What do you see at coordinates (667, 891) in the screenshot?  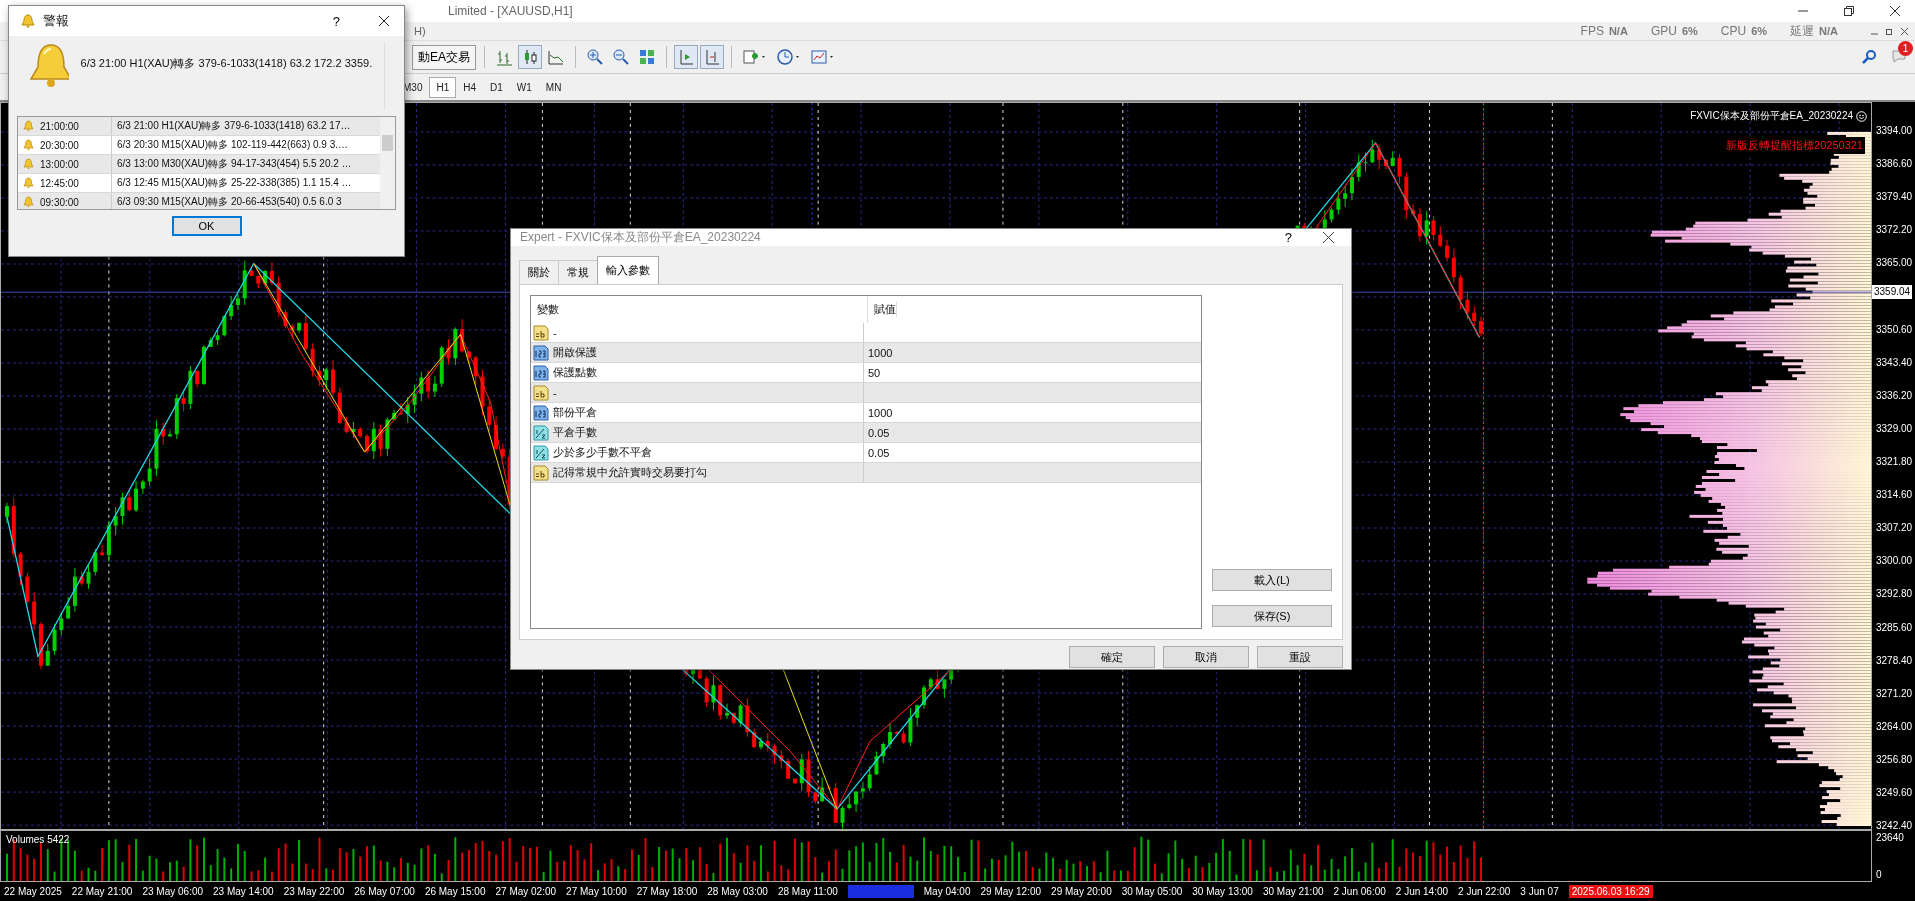 I see `time-label: 27 May 18:00` at bounding box center [667, 891].